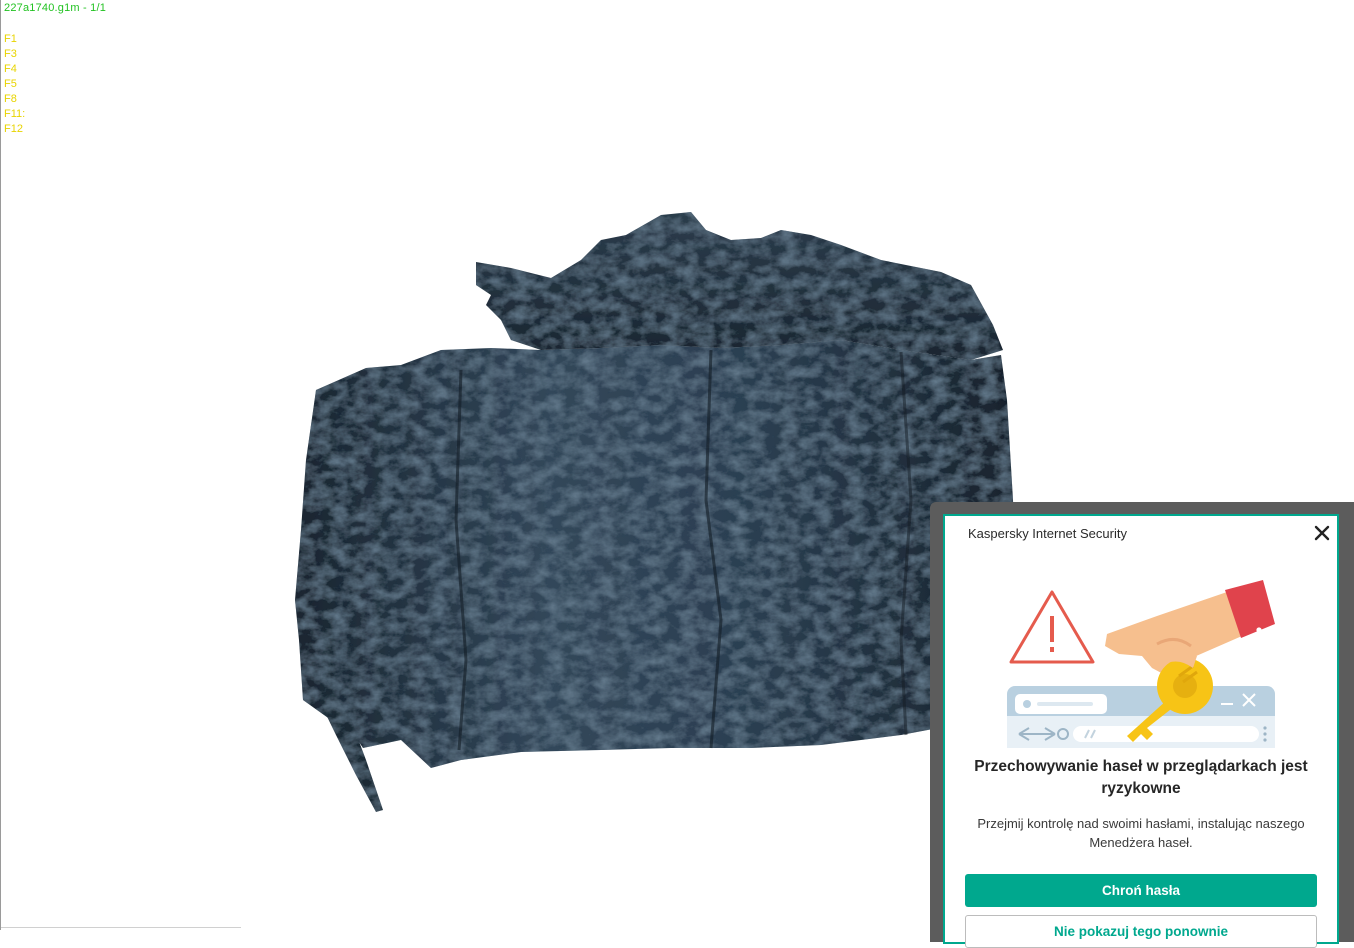  Describe the element at coordinates (1141, 931) in the screenshot. I see `dont-show-again-button: Nie pokazuj tego ponownie` at that location.